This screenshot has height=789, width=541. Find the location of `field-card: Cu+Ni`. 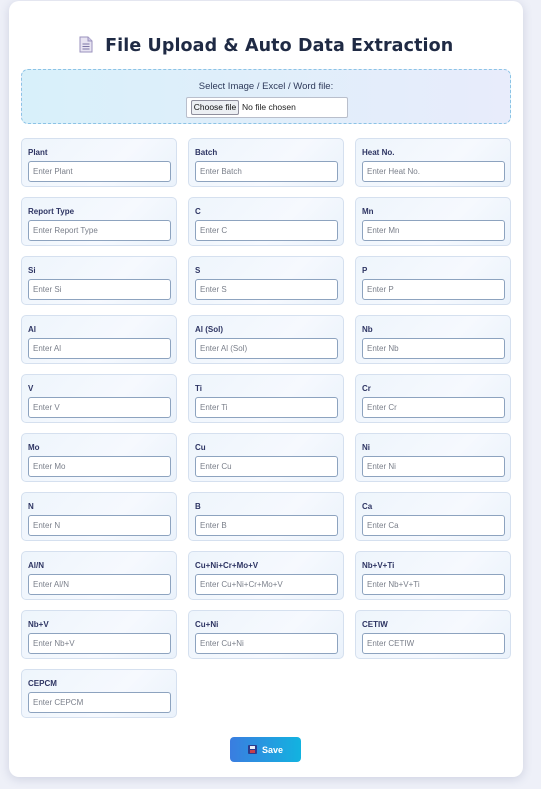

field-card: Cu+Ni is located at coordinates (266, 634).